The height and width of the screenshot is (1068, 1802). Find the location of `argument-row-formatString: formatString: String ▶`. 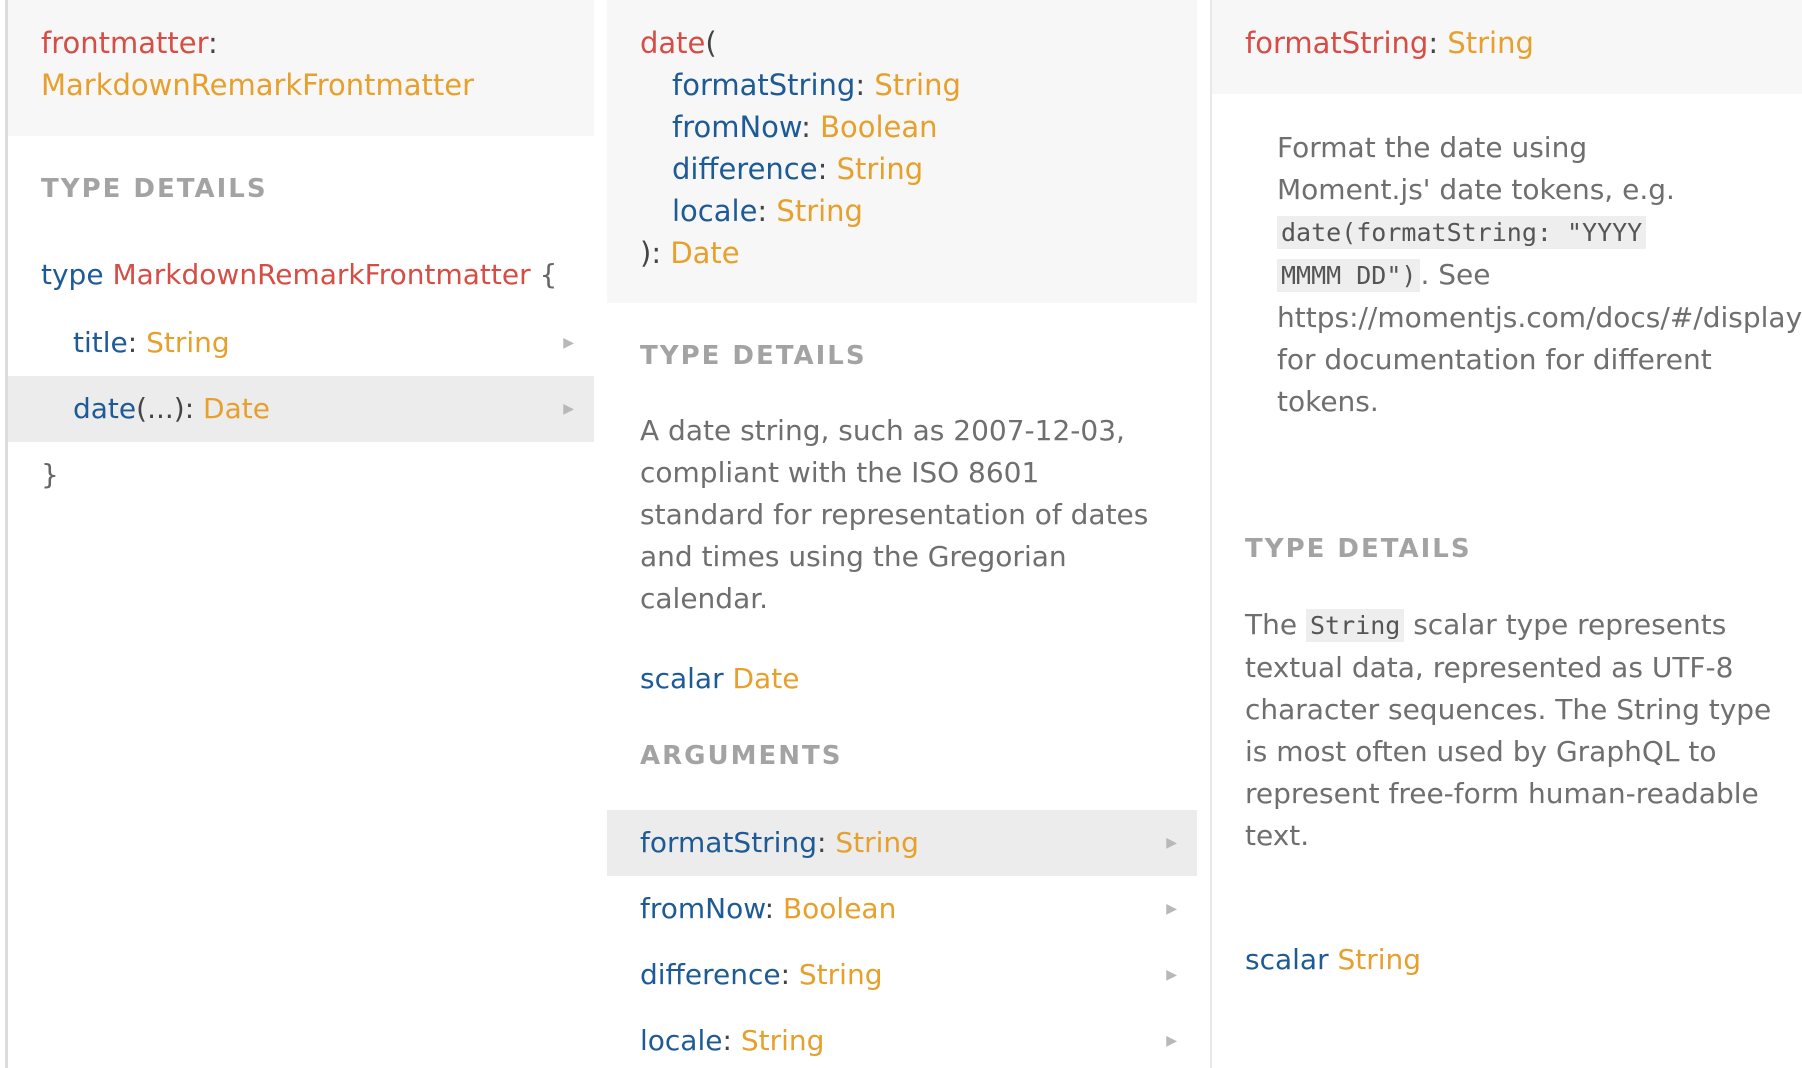

argument-row-formatString: formatString: String ▶ is located at coordinates (902, 843).